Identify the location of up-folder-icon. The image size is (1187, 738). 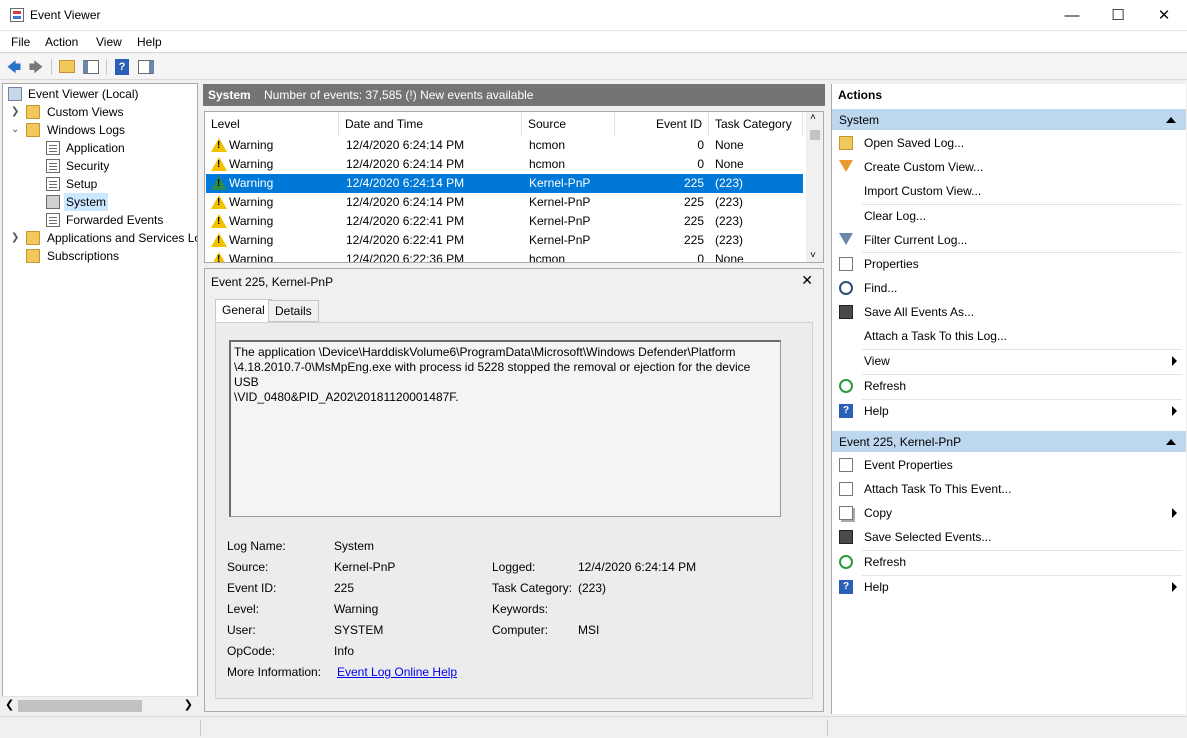
(67, 66).